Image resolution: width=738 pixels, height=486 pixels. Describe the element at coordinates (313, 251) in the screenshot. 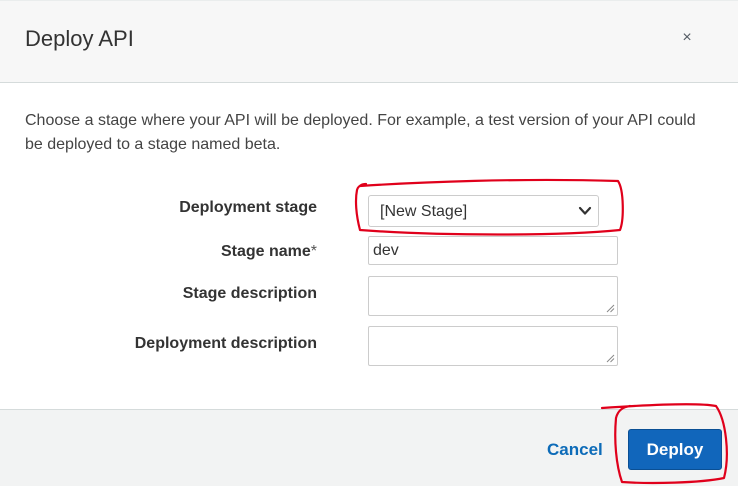

I see `required-marker: *` at that location.